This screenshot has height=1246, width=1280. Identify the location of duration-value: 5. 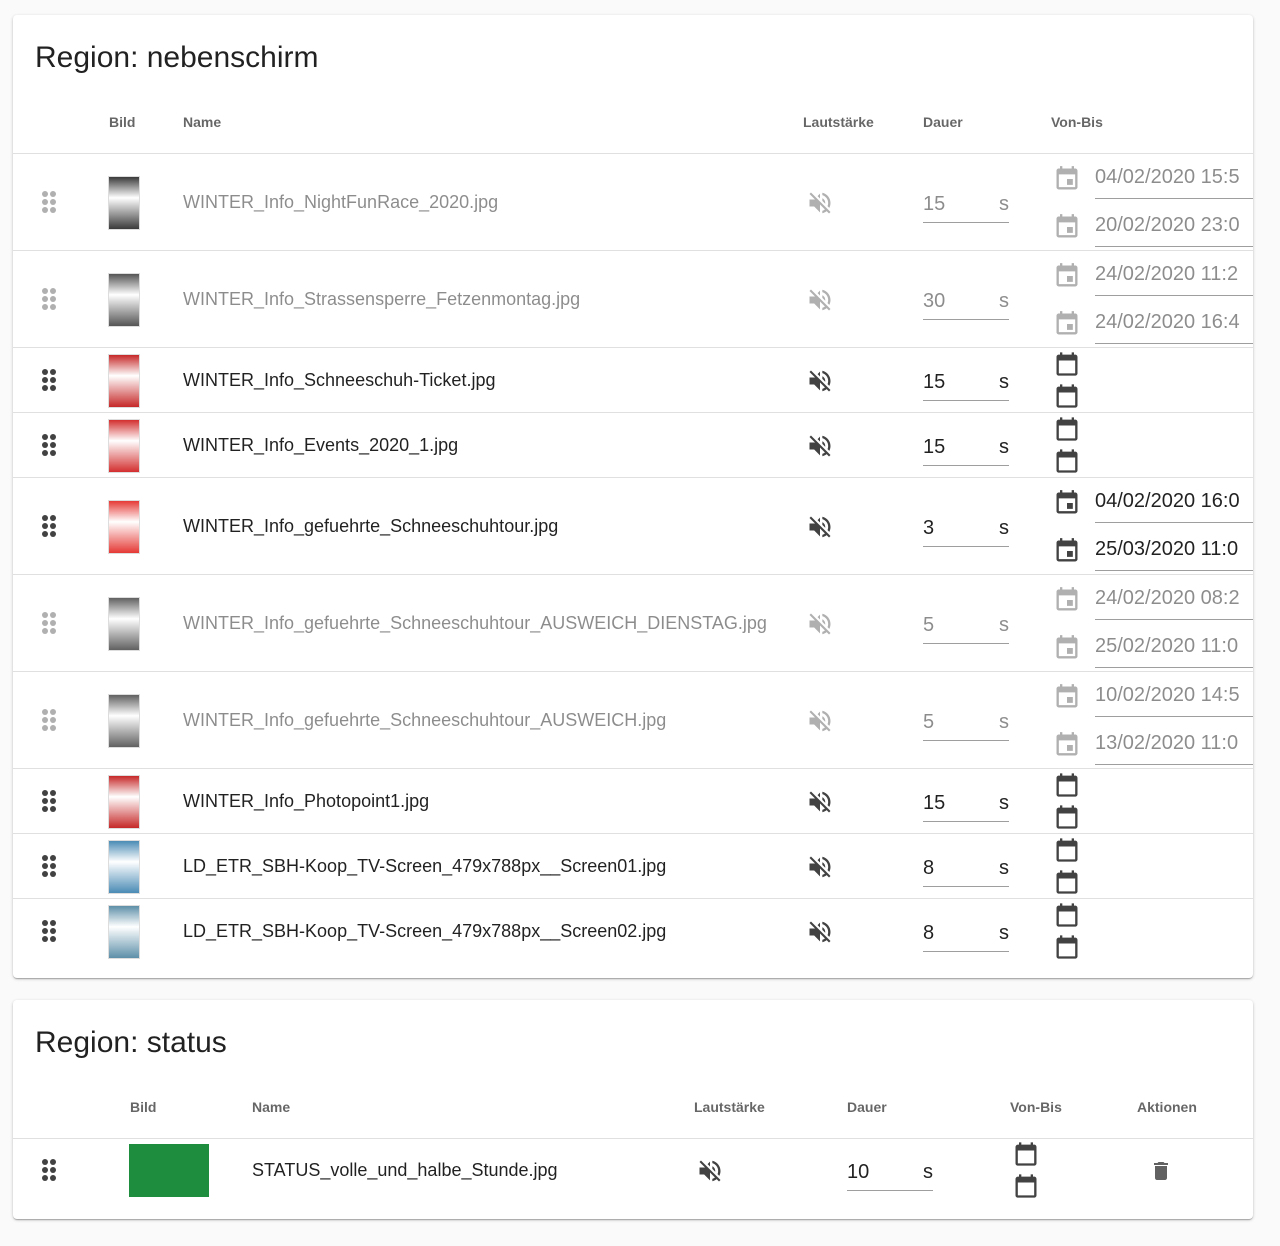
(928, 625).